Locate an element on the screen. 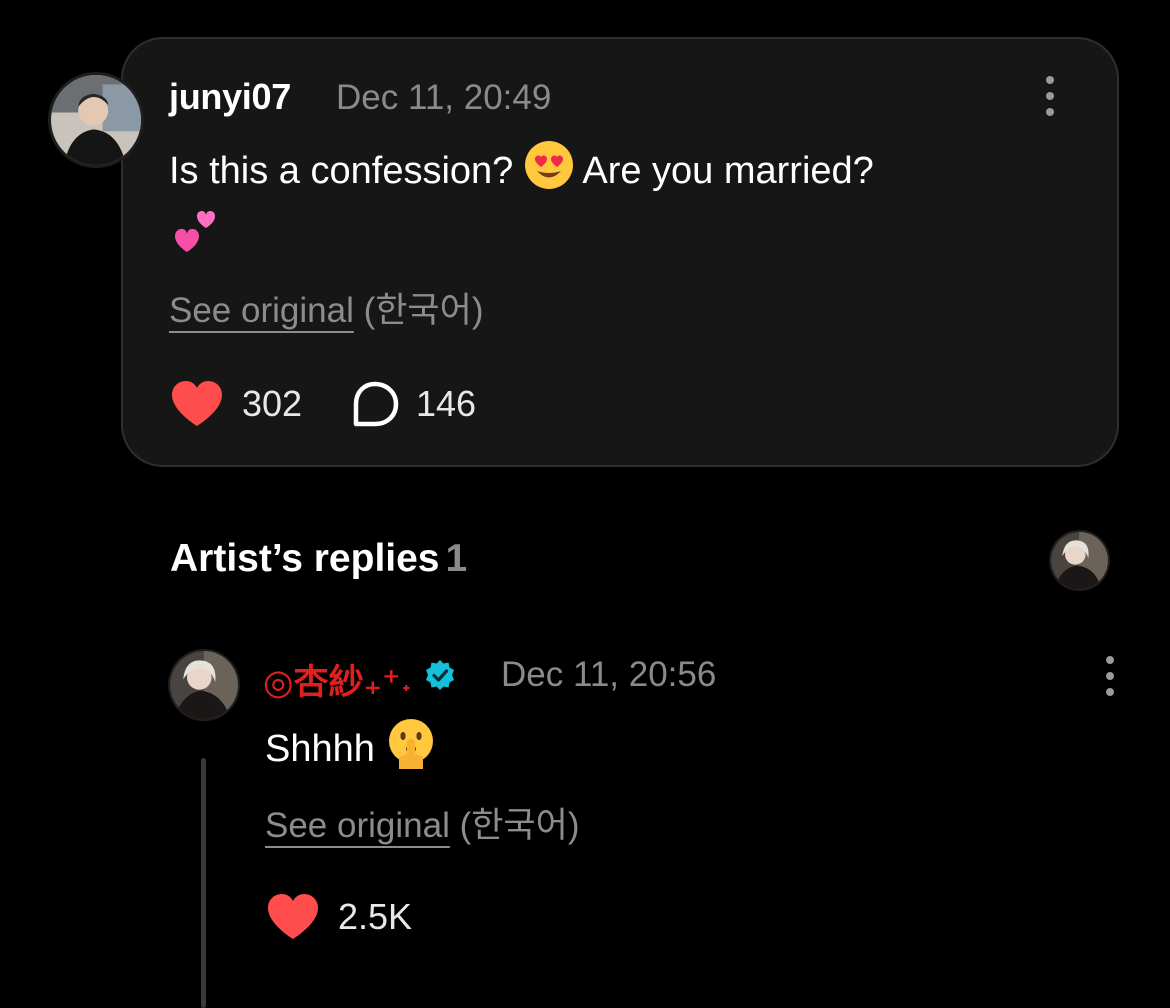 Image resolution: width=1170 pixels, height=1008 pixels. comment-reply-button: 146 is located at coordinates (413, 404).